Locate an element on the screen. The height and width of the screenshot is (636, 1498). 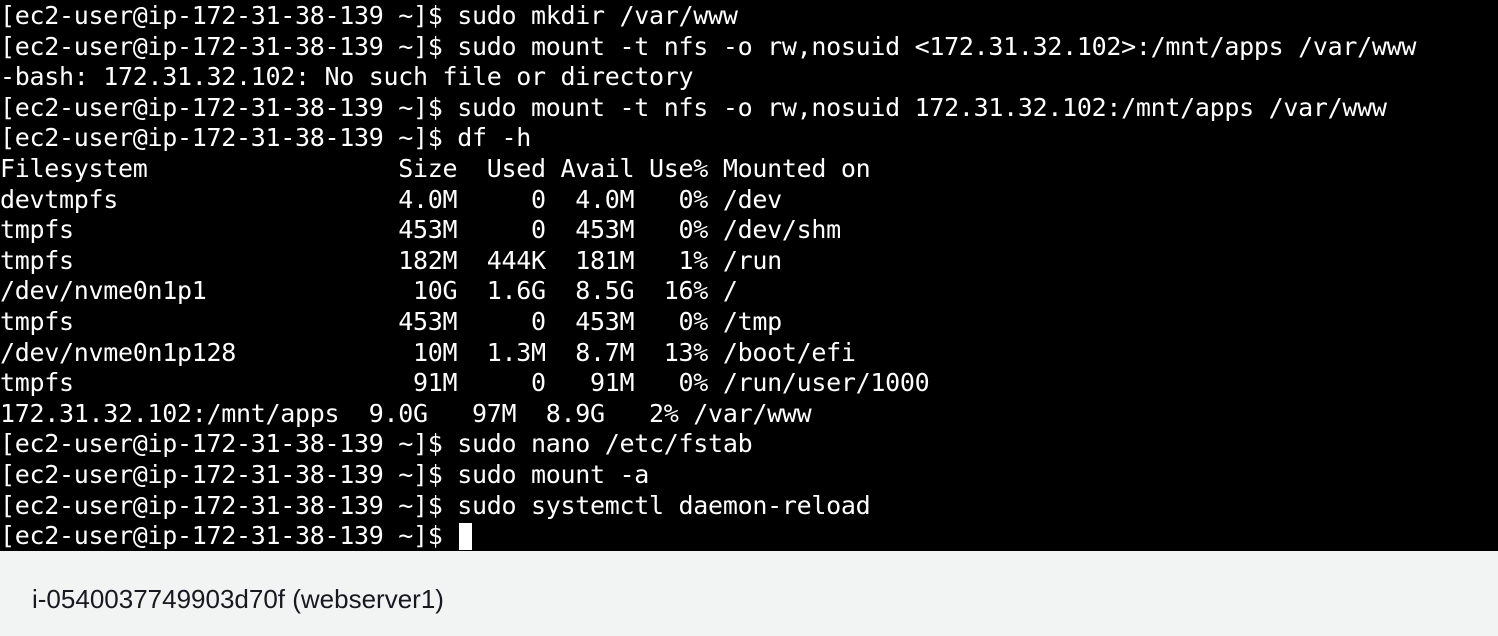
df-row: tmpfs 91M 0 91M 0% /run/user/1000 is located at coordinates (465, 383).